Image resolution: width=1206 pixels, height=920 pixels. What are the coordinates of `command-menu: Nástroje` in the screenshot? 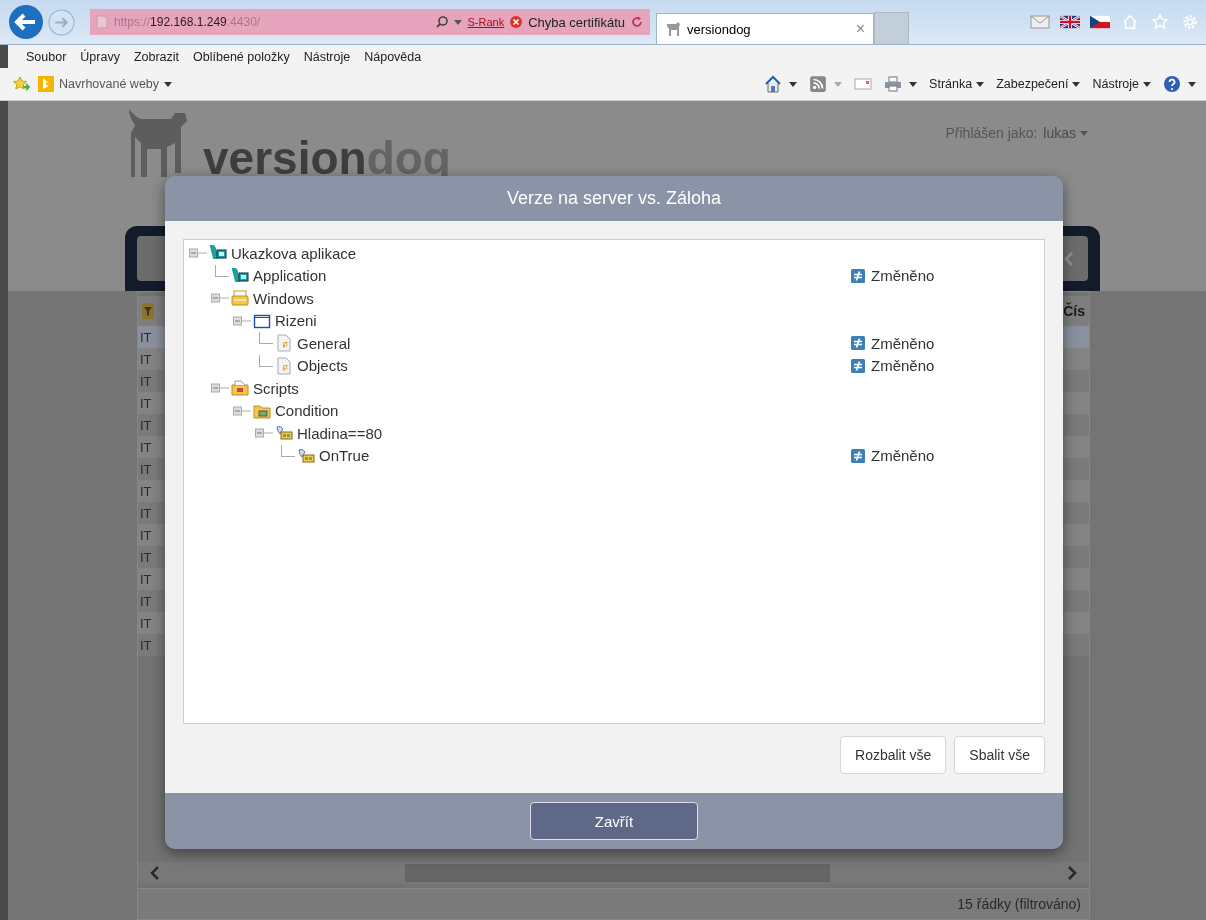 It's located at (1121, 84).